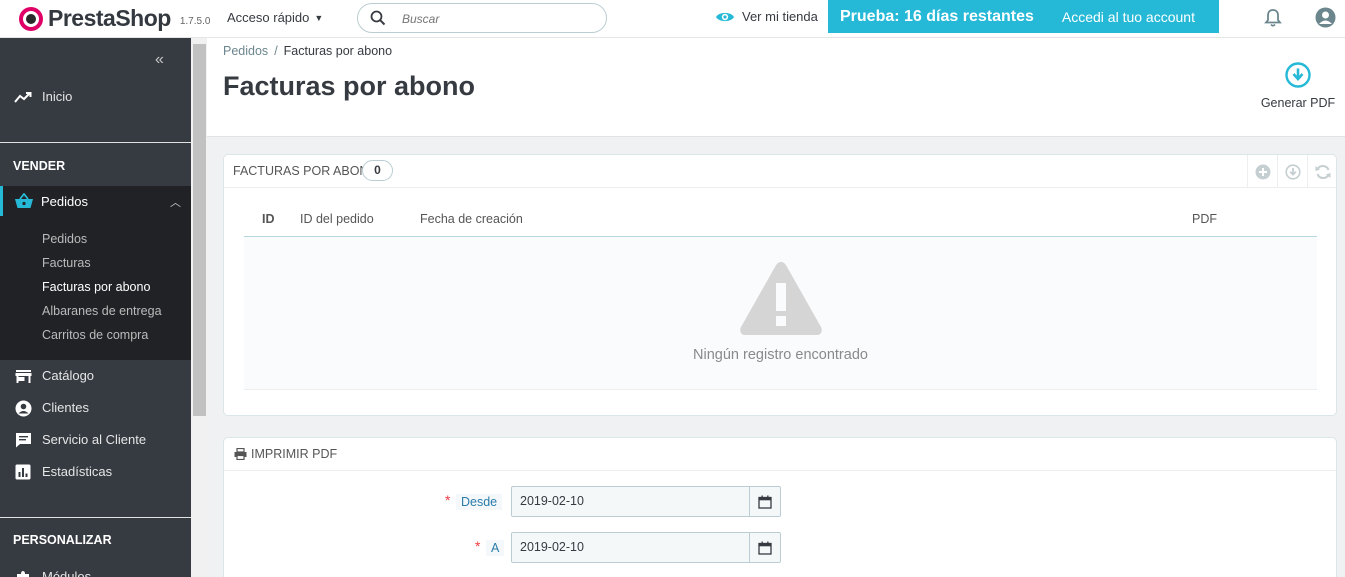 The image size is (1345, 577). What do you see at coordinates (31, 18) in the screenshot?
I see `prestashop-logo-icon` at bounding box center [31, 18].